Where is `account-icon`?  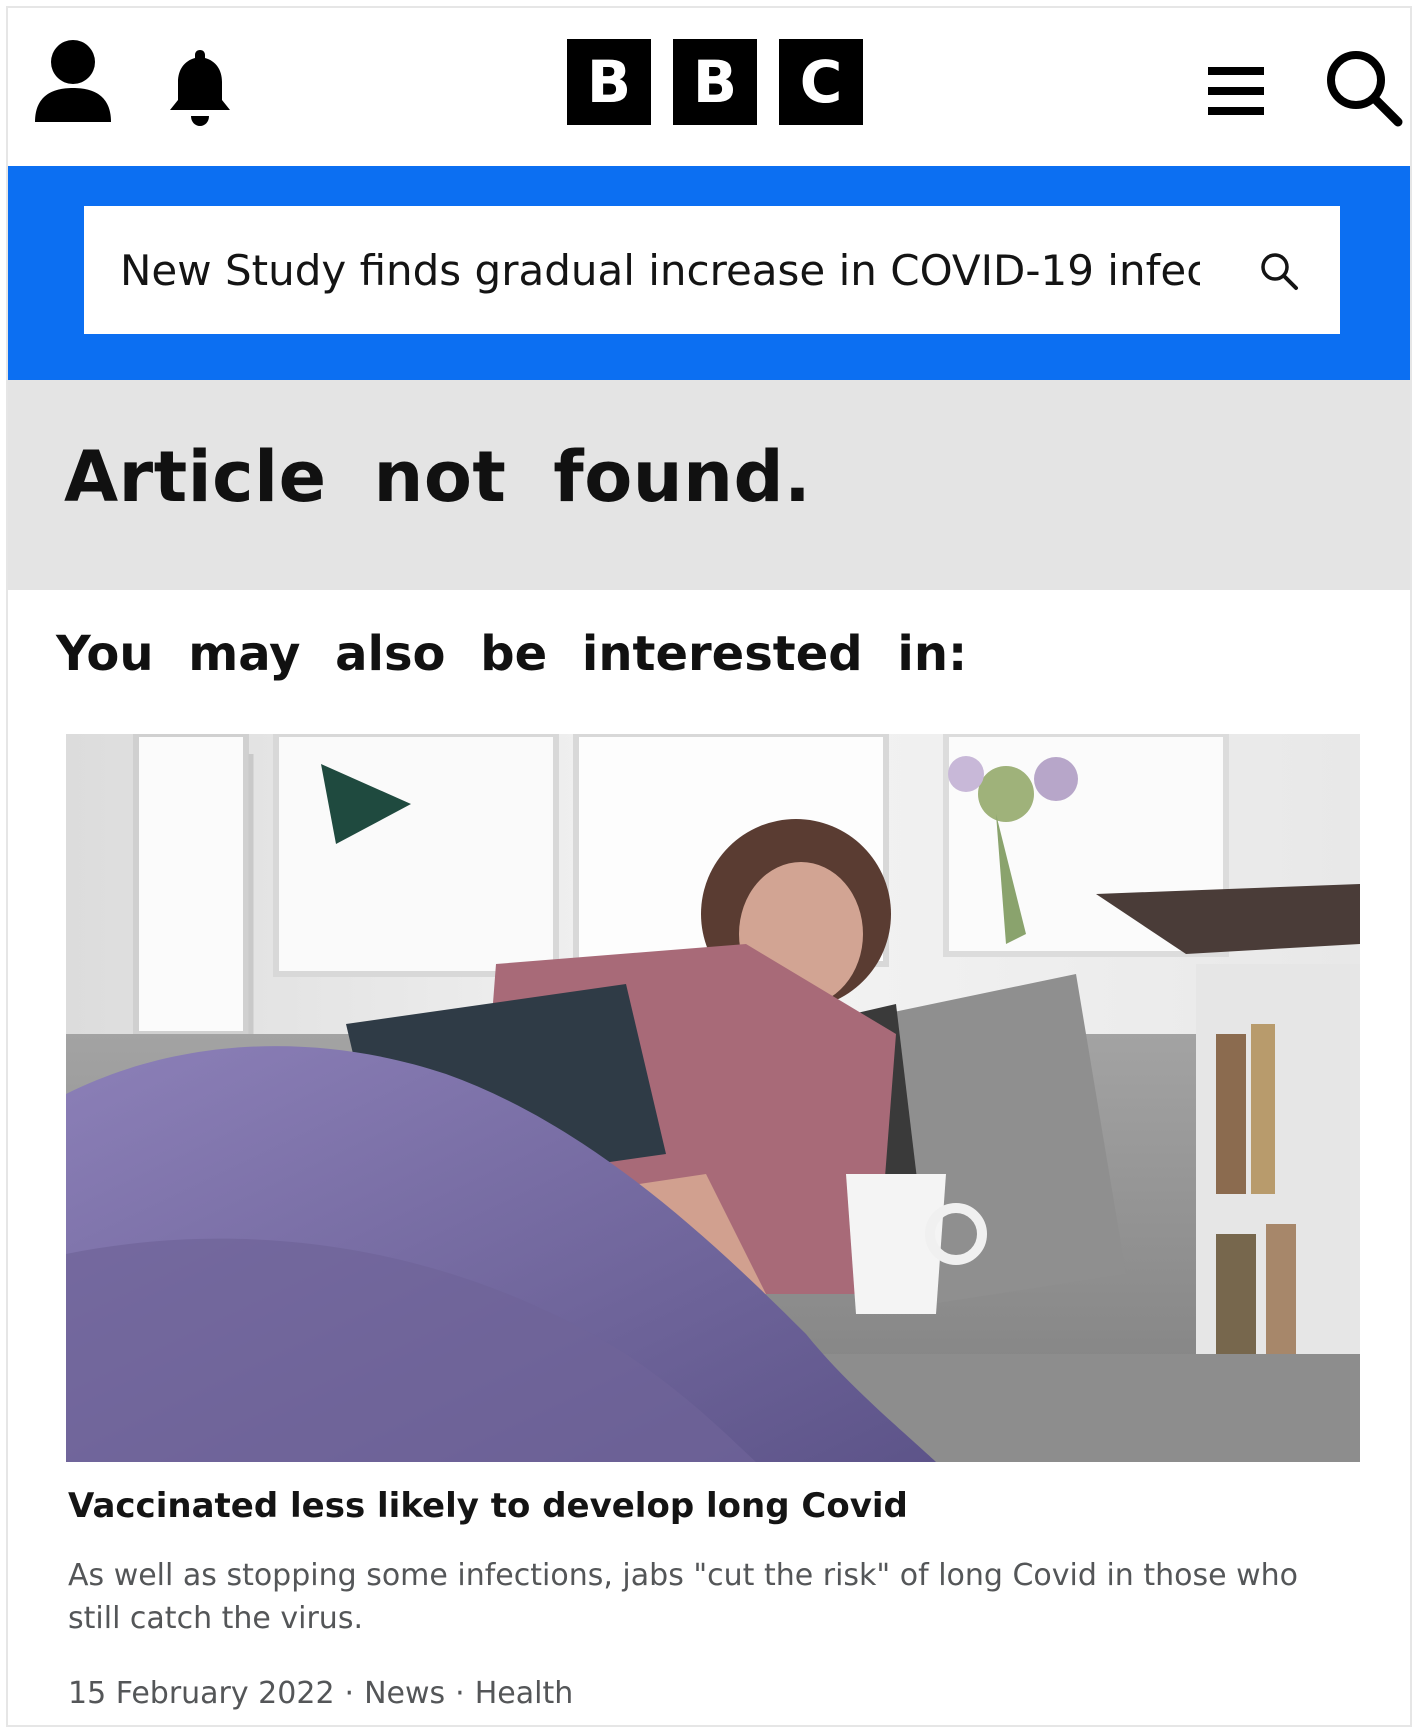
account-icon is located at coordinates (73, 81).